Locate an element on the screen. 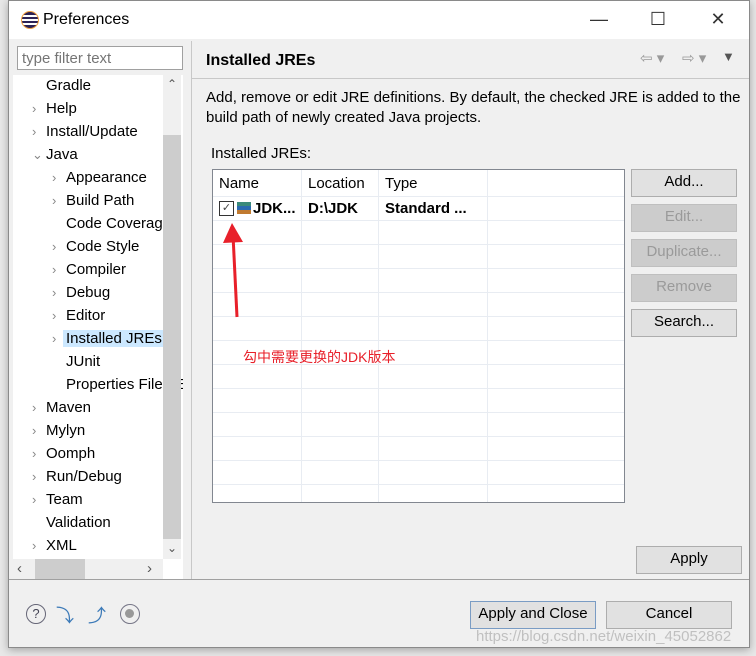 The width and height of the screenshot is (756, 656). page-title: Installed JREs is located at coordinates (261, 60).